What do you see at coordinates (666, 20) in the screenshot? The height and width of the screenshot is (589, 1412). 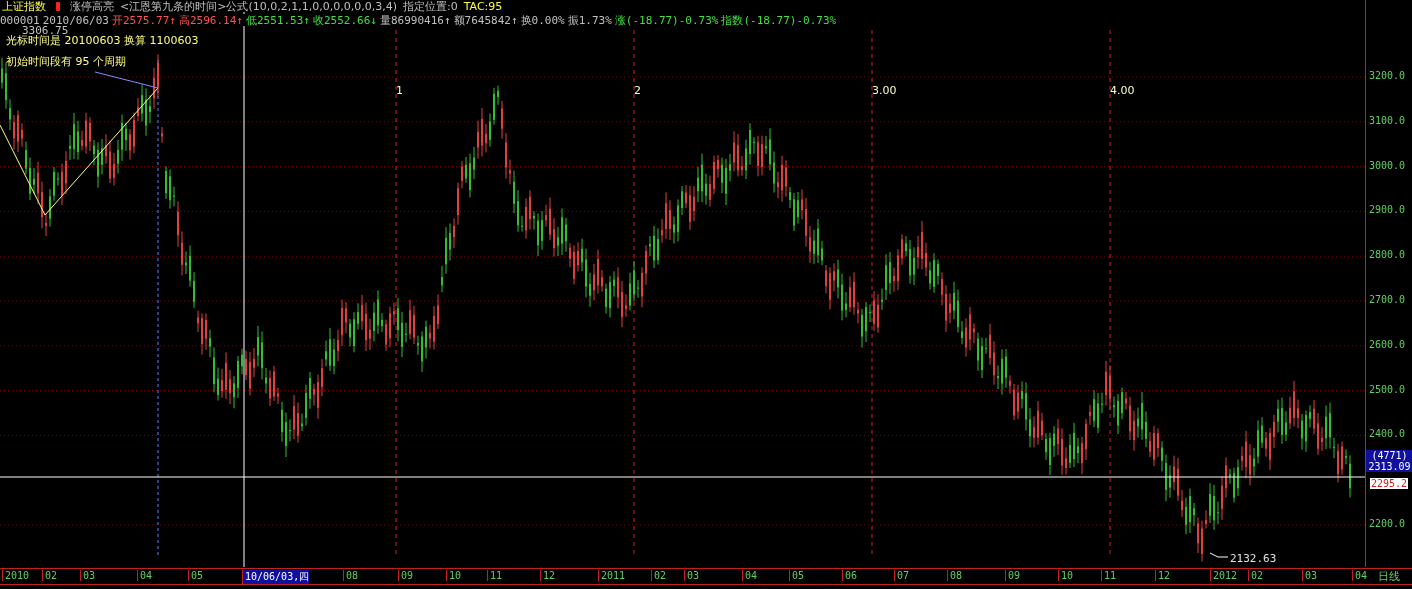 I see `quote-value: 涨(-18.77)-0.73%` at bounding box center [666, 20].